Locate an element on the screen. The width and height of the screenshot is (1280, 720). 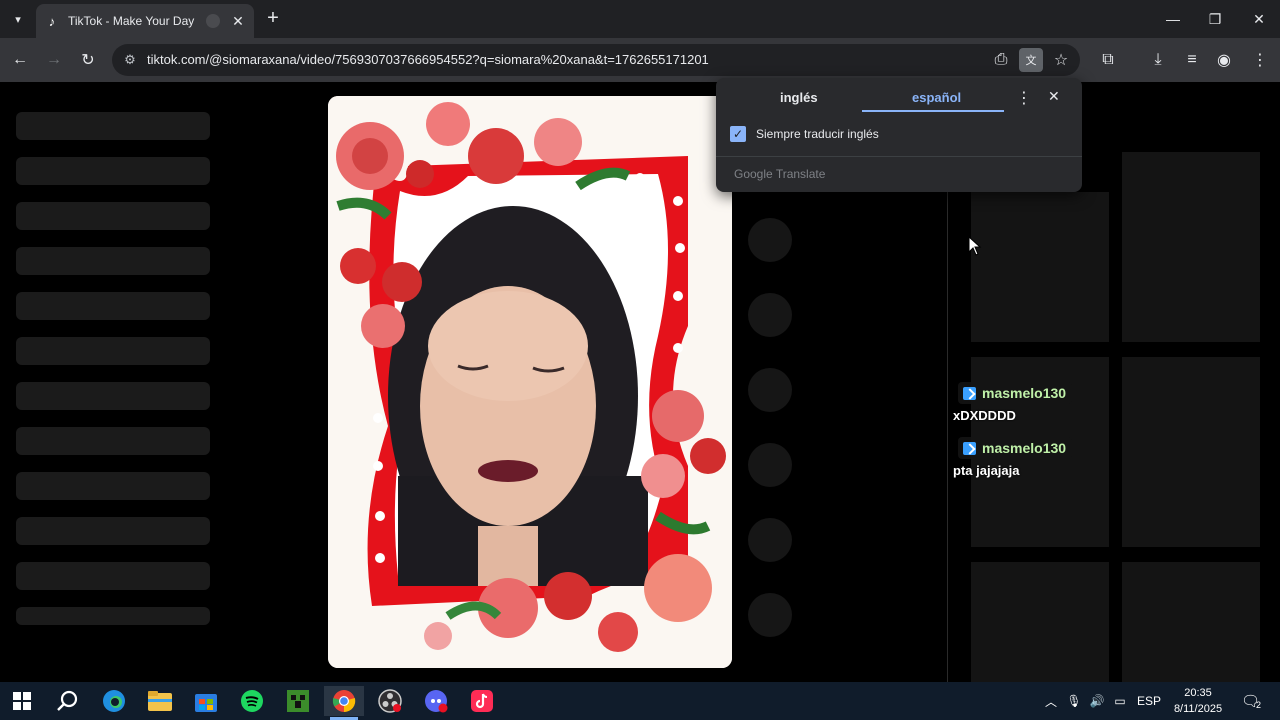
column-divider is located at coordinates (947, 437).